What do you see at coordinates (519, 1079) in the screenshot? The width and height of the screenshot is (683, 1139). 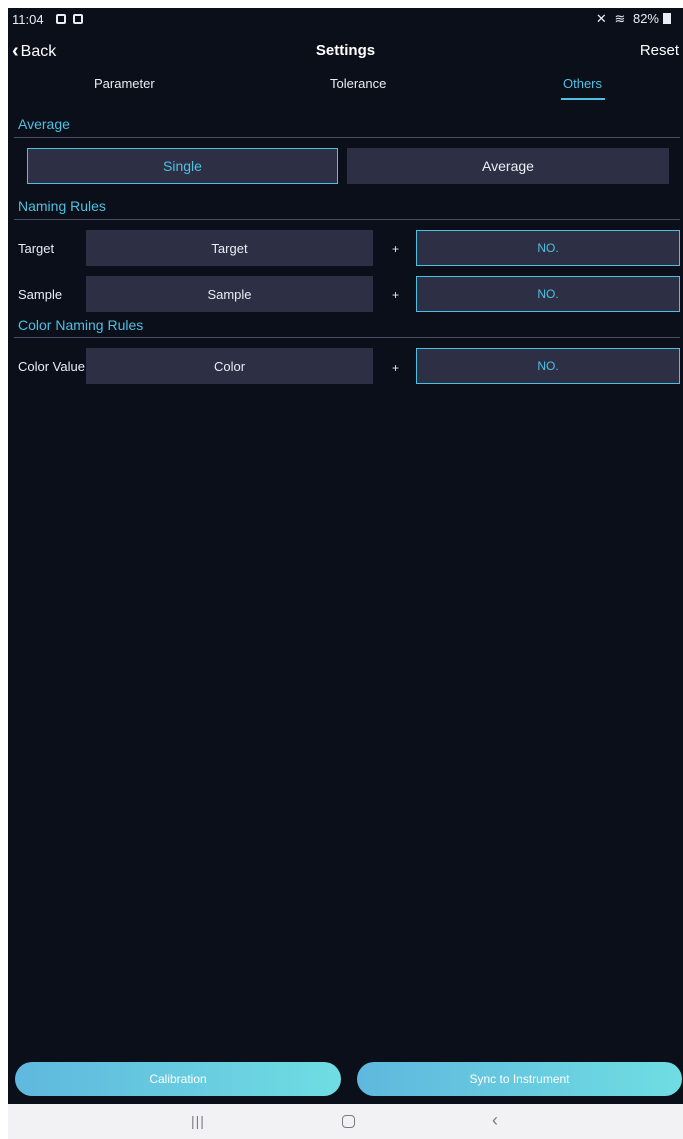 I see `sync-to-instrument-button: Sync to Instrument` at bounding box center [519, 1079].